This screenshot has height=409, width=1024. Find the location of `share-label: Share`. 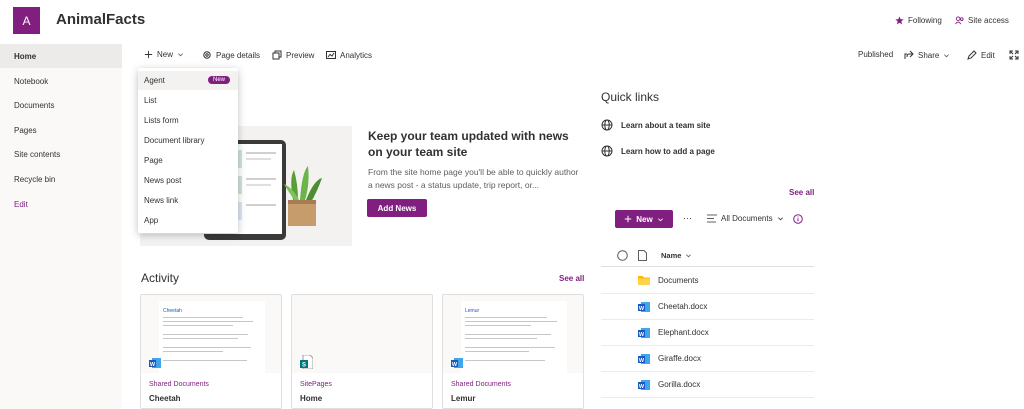

share-label: Share is located at coordinates (929, 55).